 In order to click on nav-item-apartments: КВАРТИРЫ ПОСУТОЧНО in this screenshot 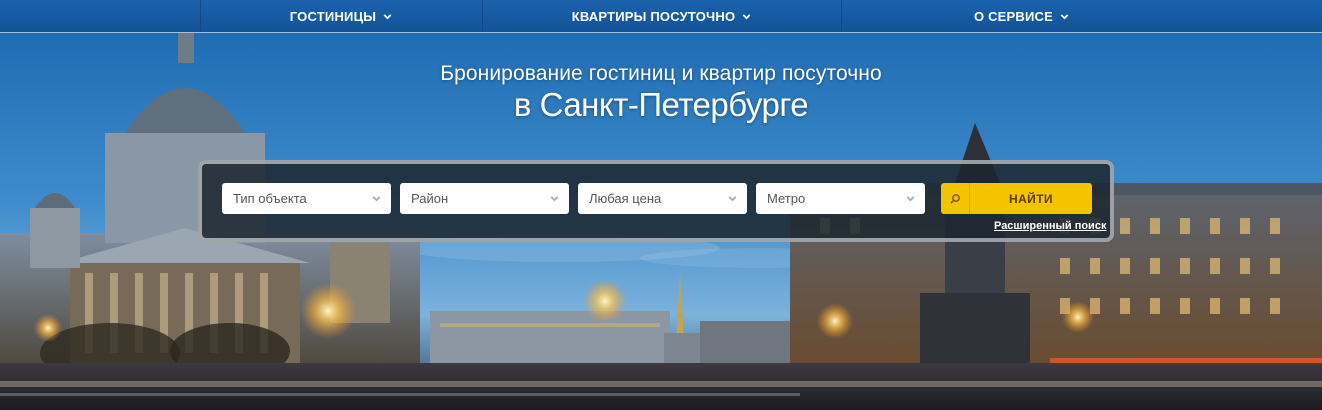, I will do `click(661, 16)`.